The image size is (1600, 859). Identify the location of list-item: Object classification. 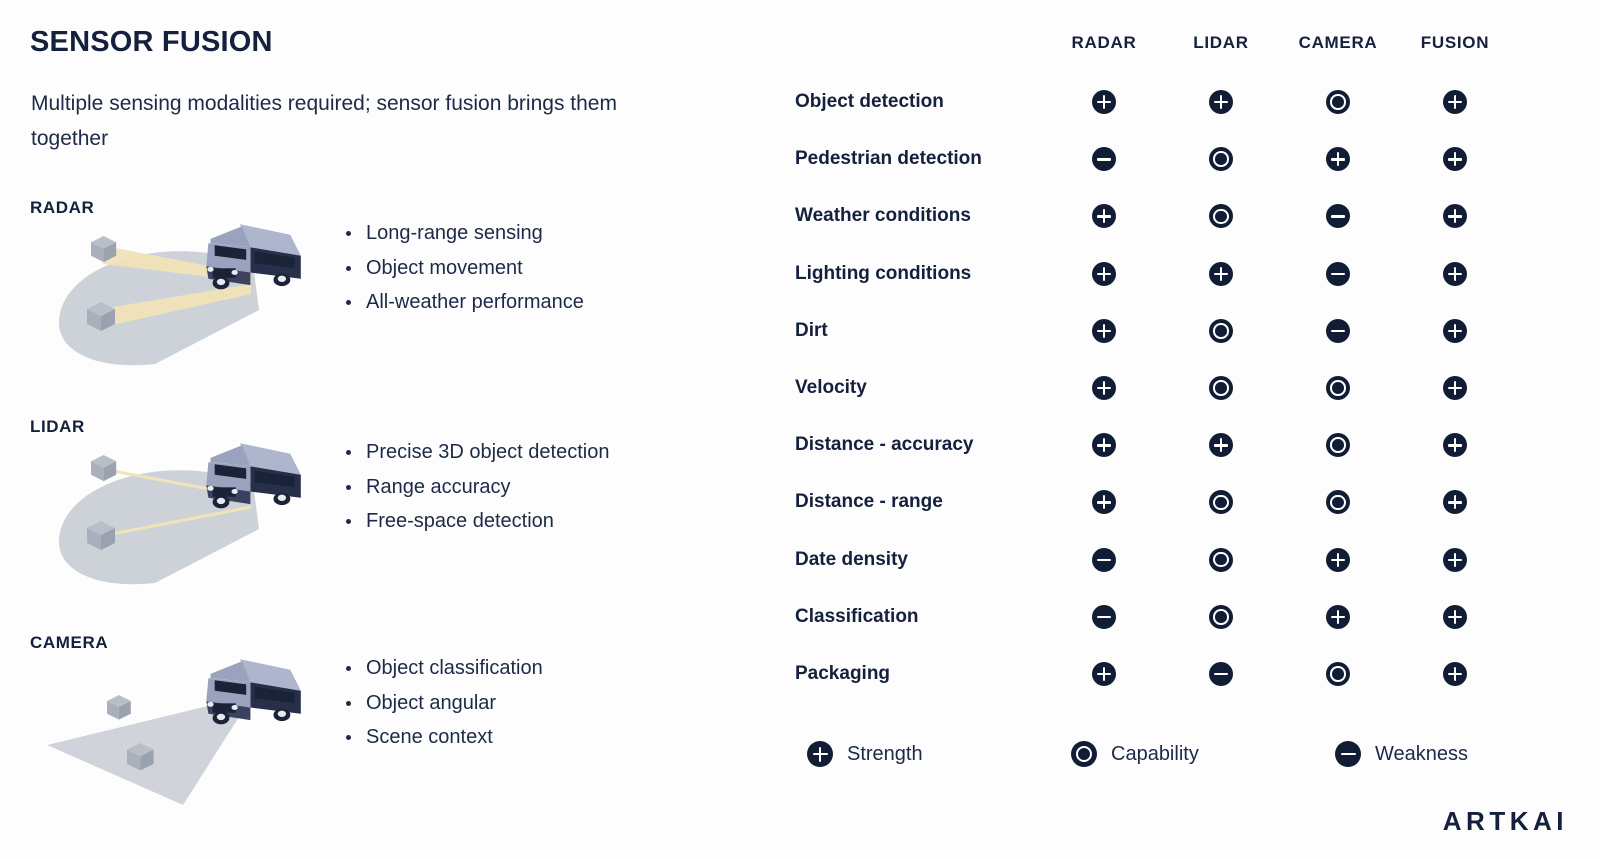
(552, 668).